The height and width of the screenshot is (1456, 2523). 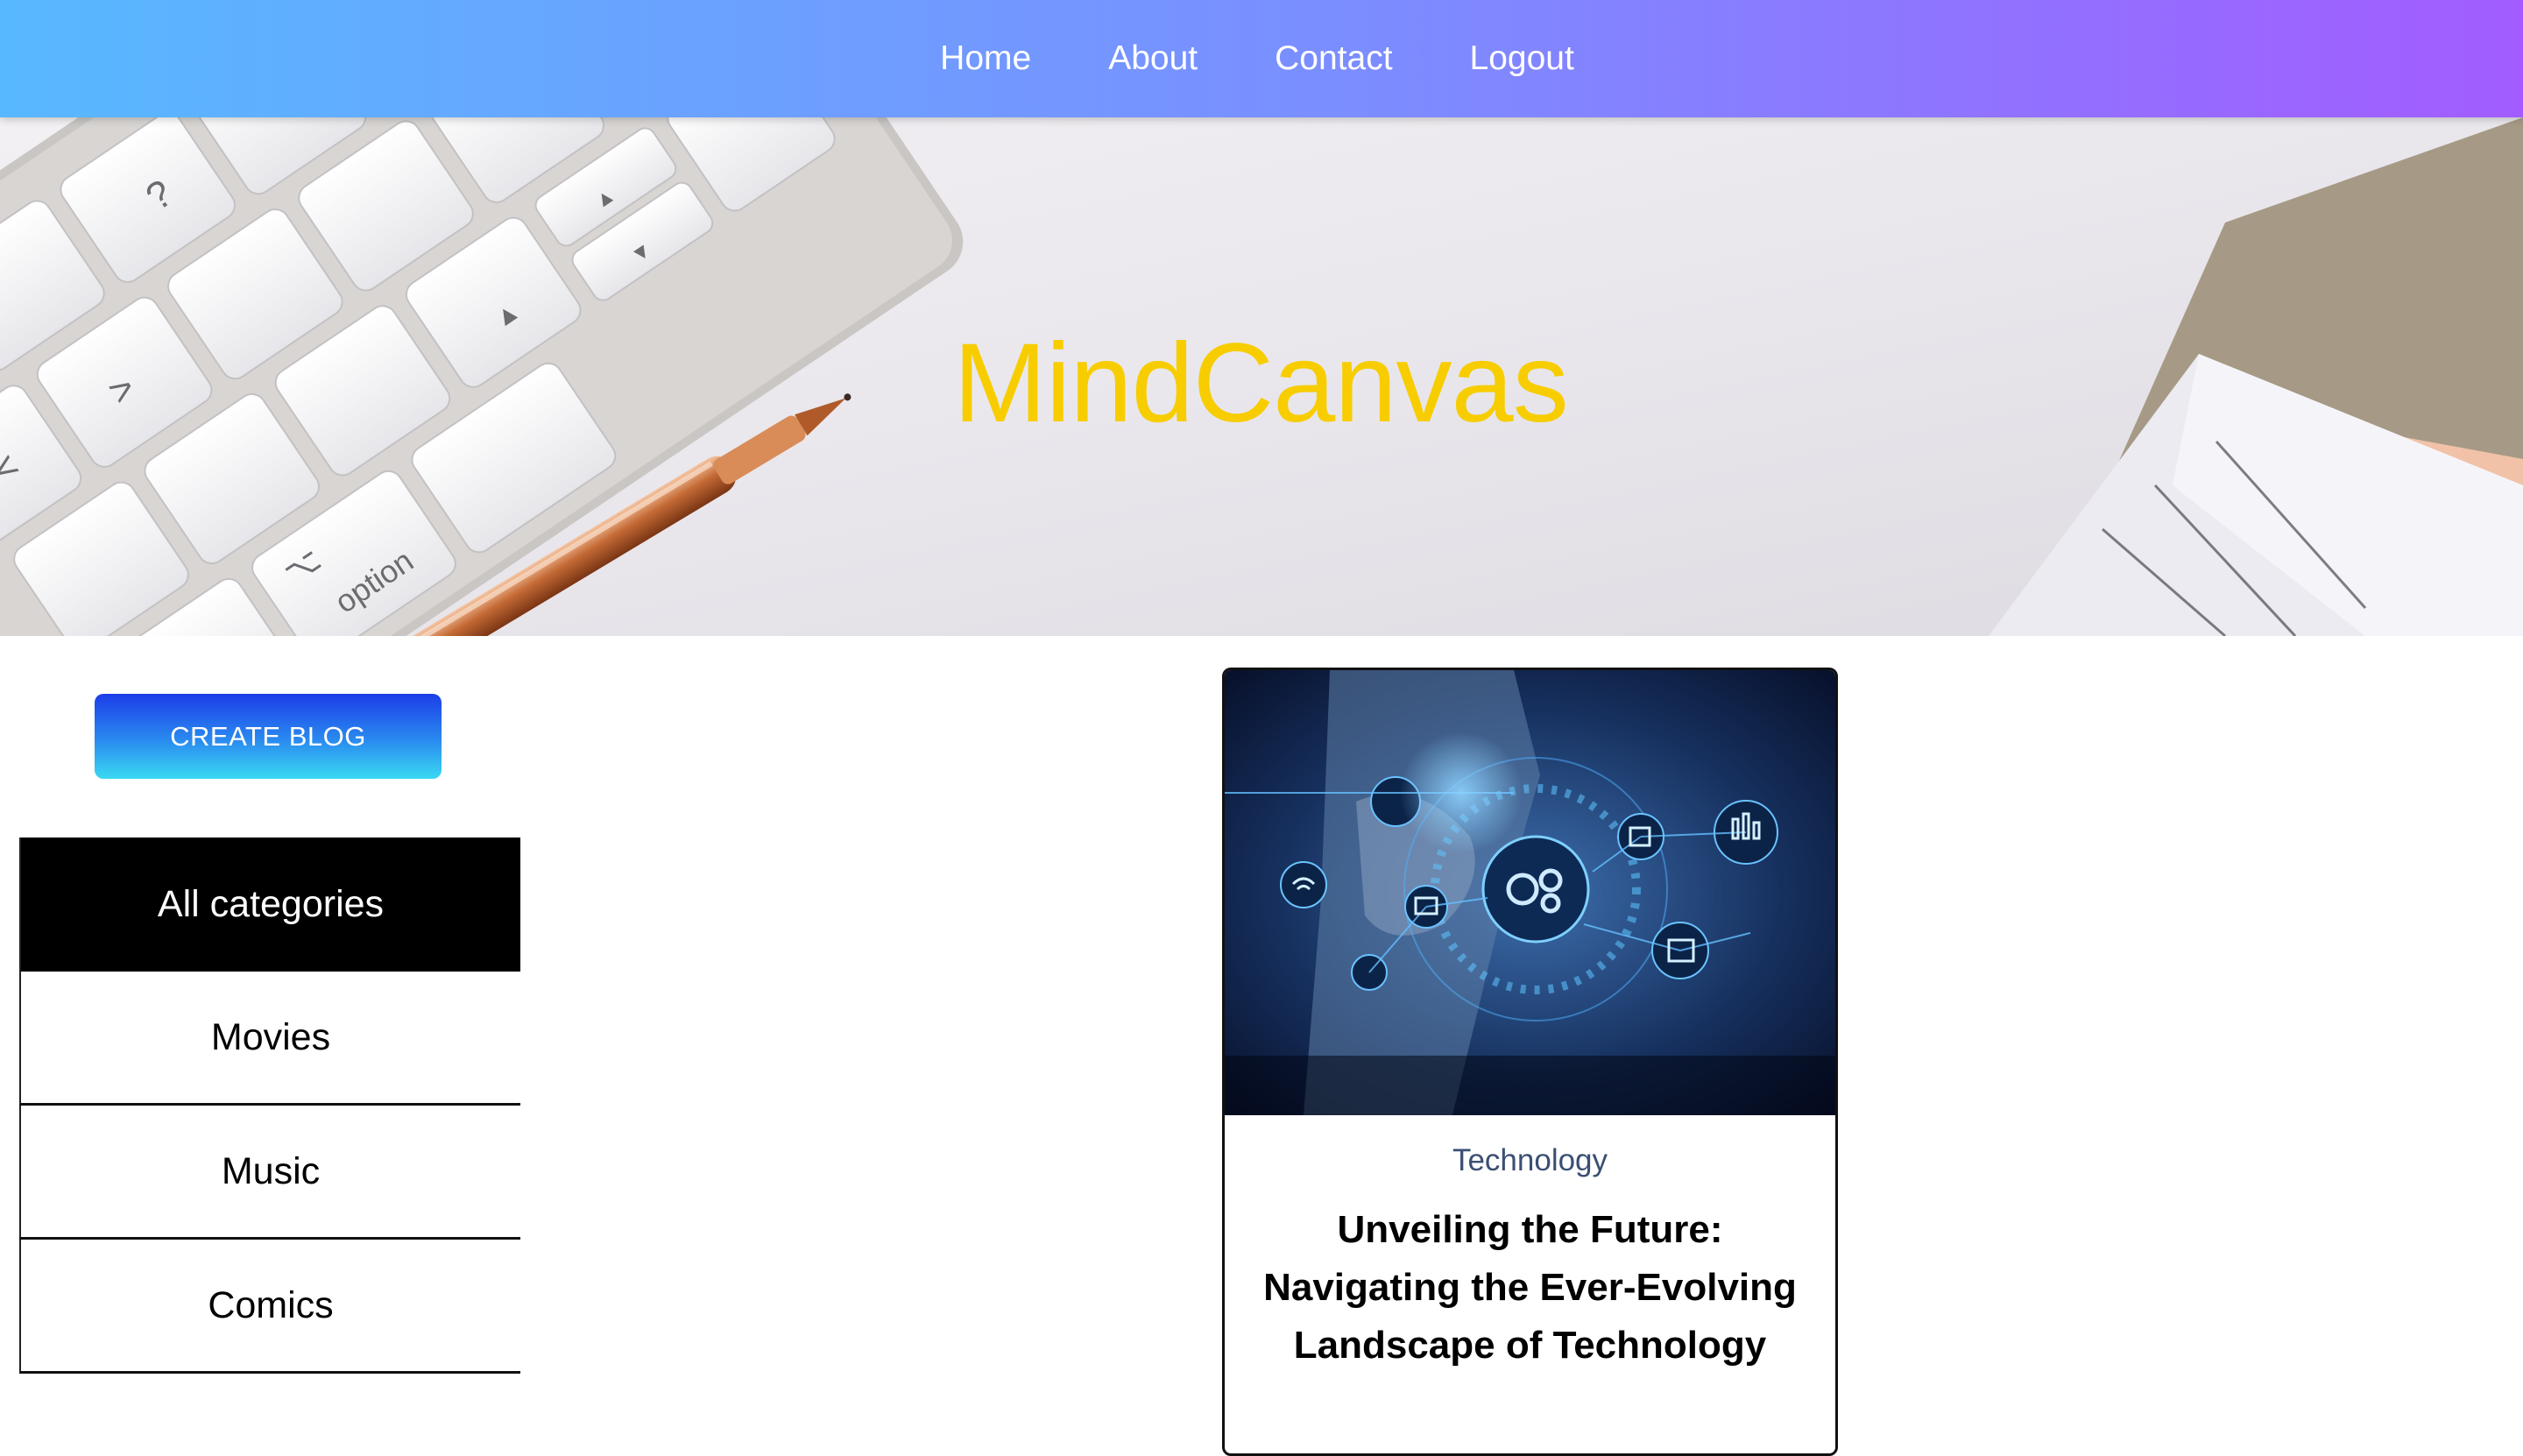 What do you see at coordinates (1530, 892) in the screenshot?
I see `blog-card-image` at bounding box center [1530, 892].